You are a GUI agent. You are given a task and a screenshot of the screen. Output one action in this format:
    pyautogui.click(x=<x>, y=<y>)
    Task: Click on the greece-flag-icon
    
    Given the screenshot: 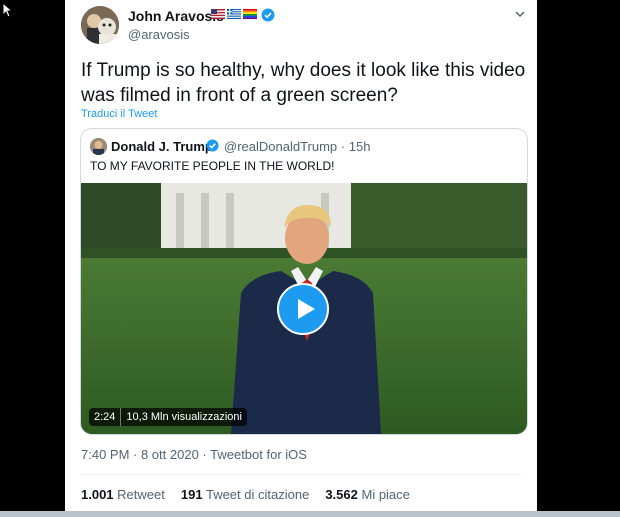 What is the action you would take?
    pyautogui.click(x=234, y=14)
    